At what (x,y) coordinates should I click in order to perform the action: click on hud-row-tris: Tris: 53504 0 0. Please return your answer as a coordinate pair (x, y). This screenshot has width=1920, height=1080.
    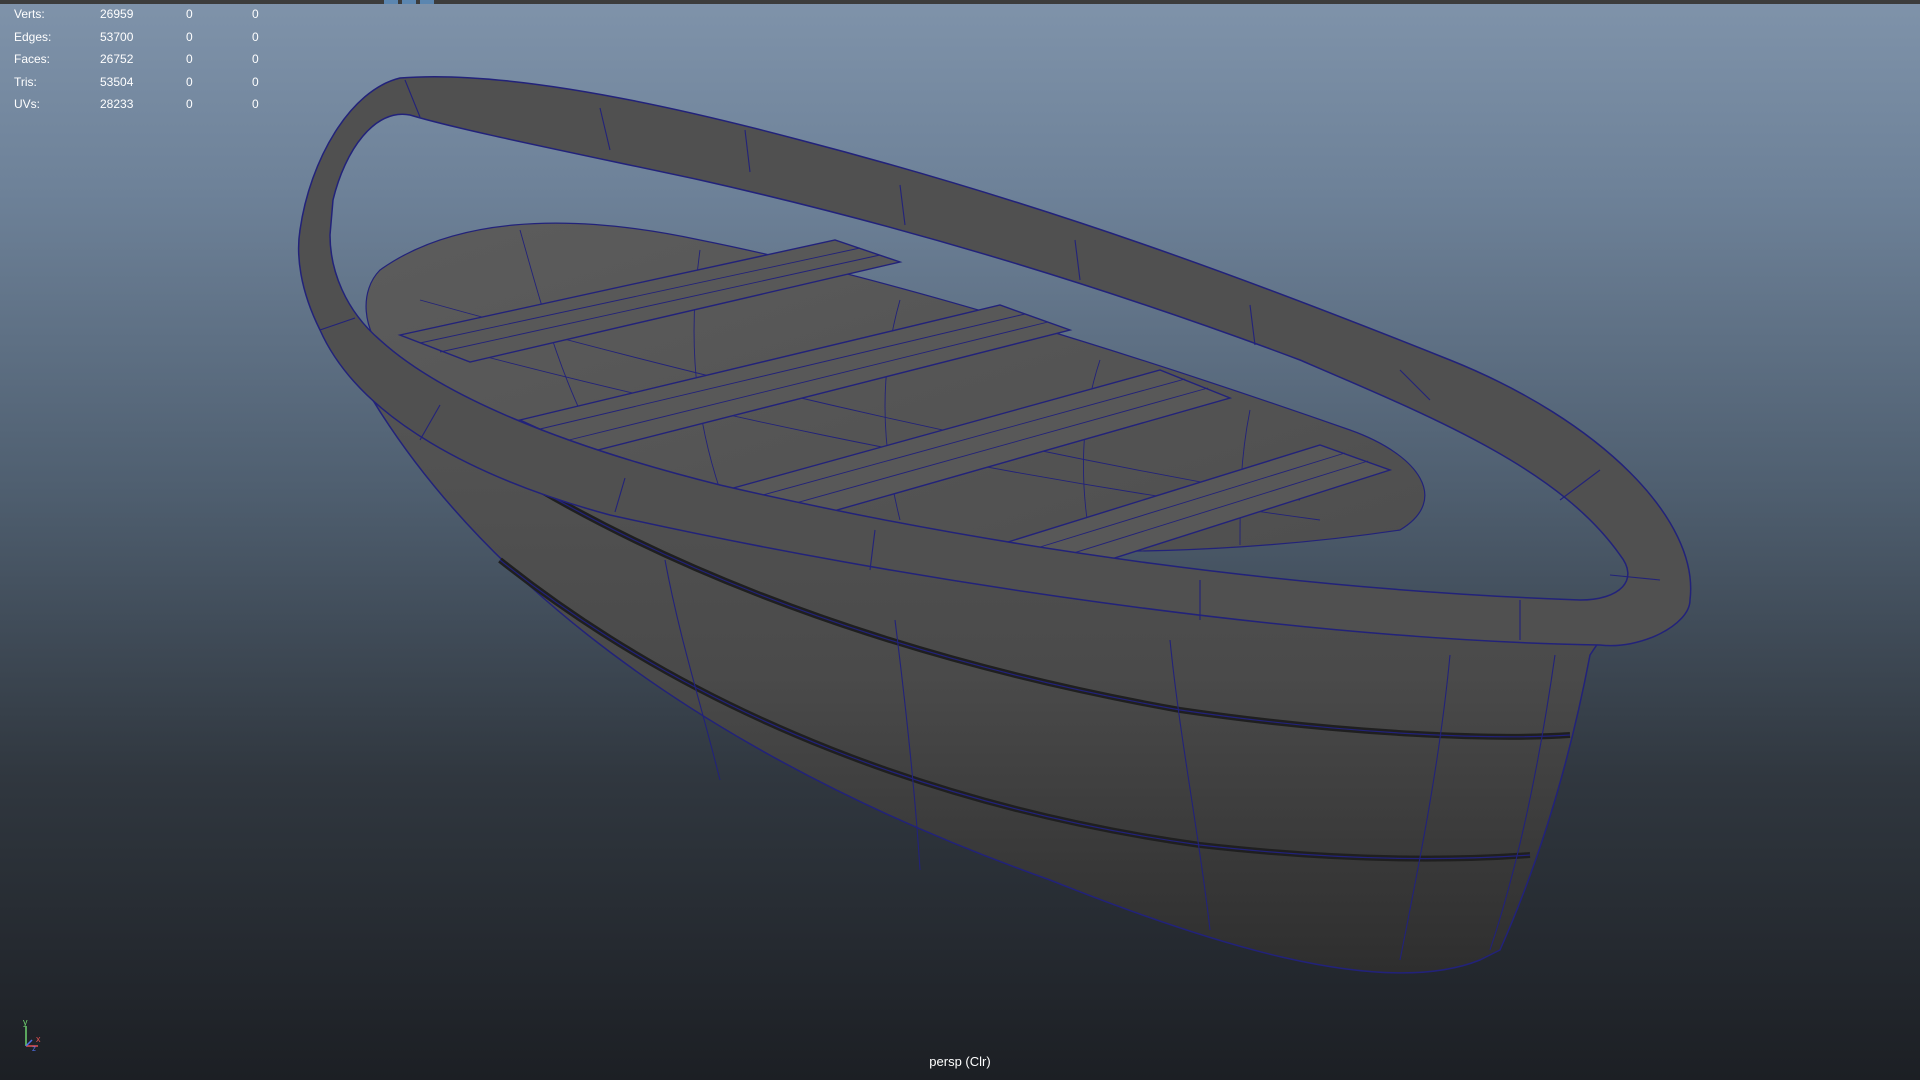
    Looking at the image, I should click on (144, 82).